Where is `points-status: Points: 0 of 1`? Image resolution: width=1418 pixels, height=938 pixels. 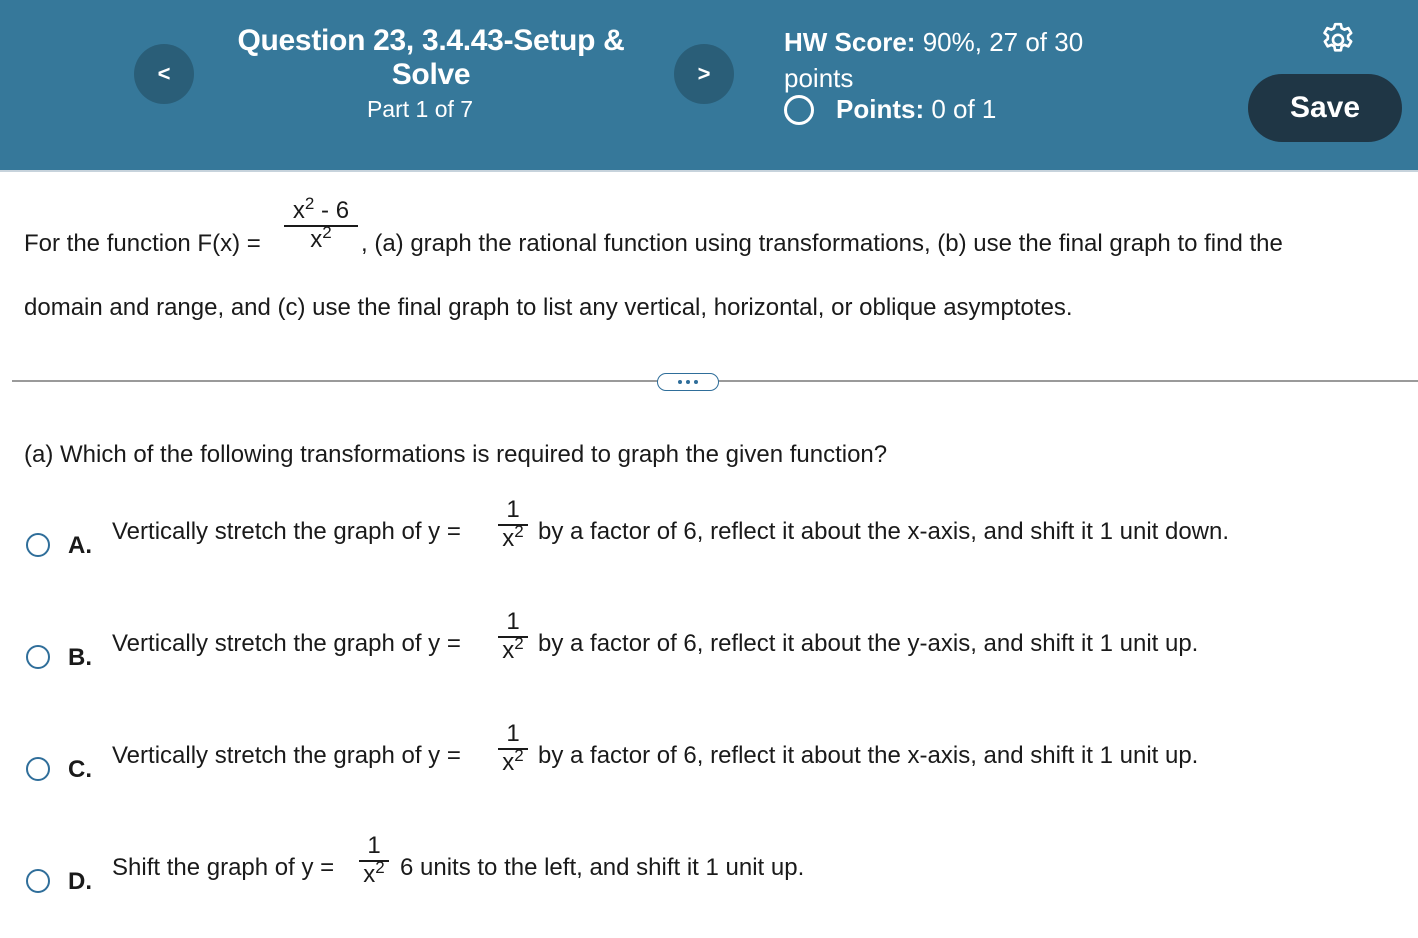
points-status: Points: 0 of 1 is located at coordinates (890, 109).